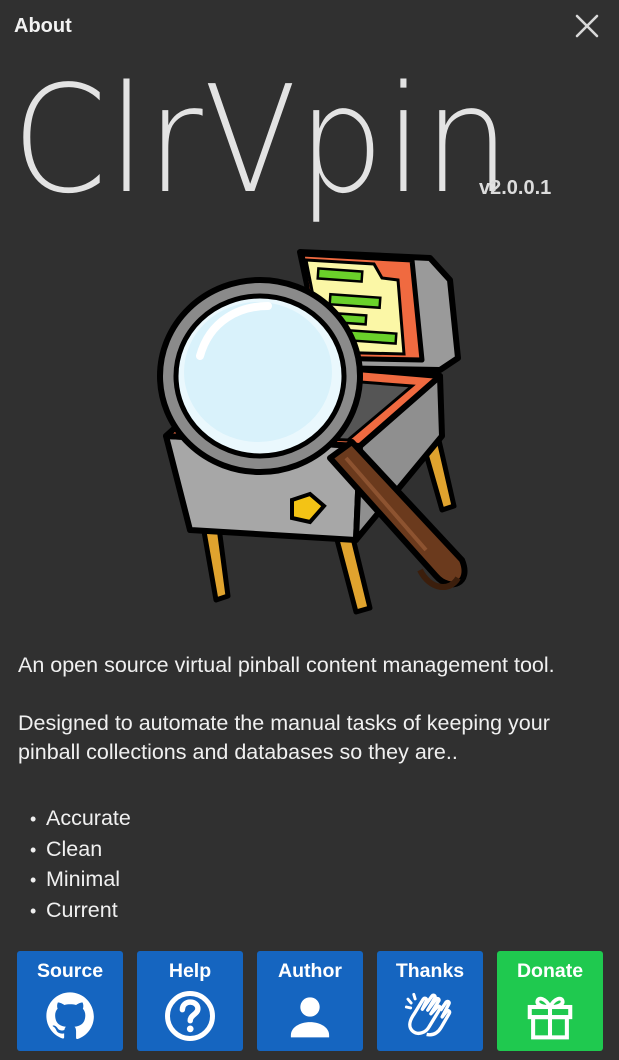 The image size is (619, 1060). I want to click on gift-icon, so click(550, 1018).